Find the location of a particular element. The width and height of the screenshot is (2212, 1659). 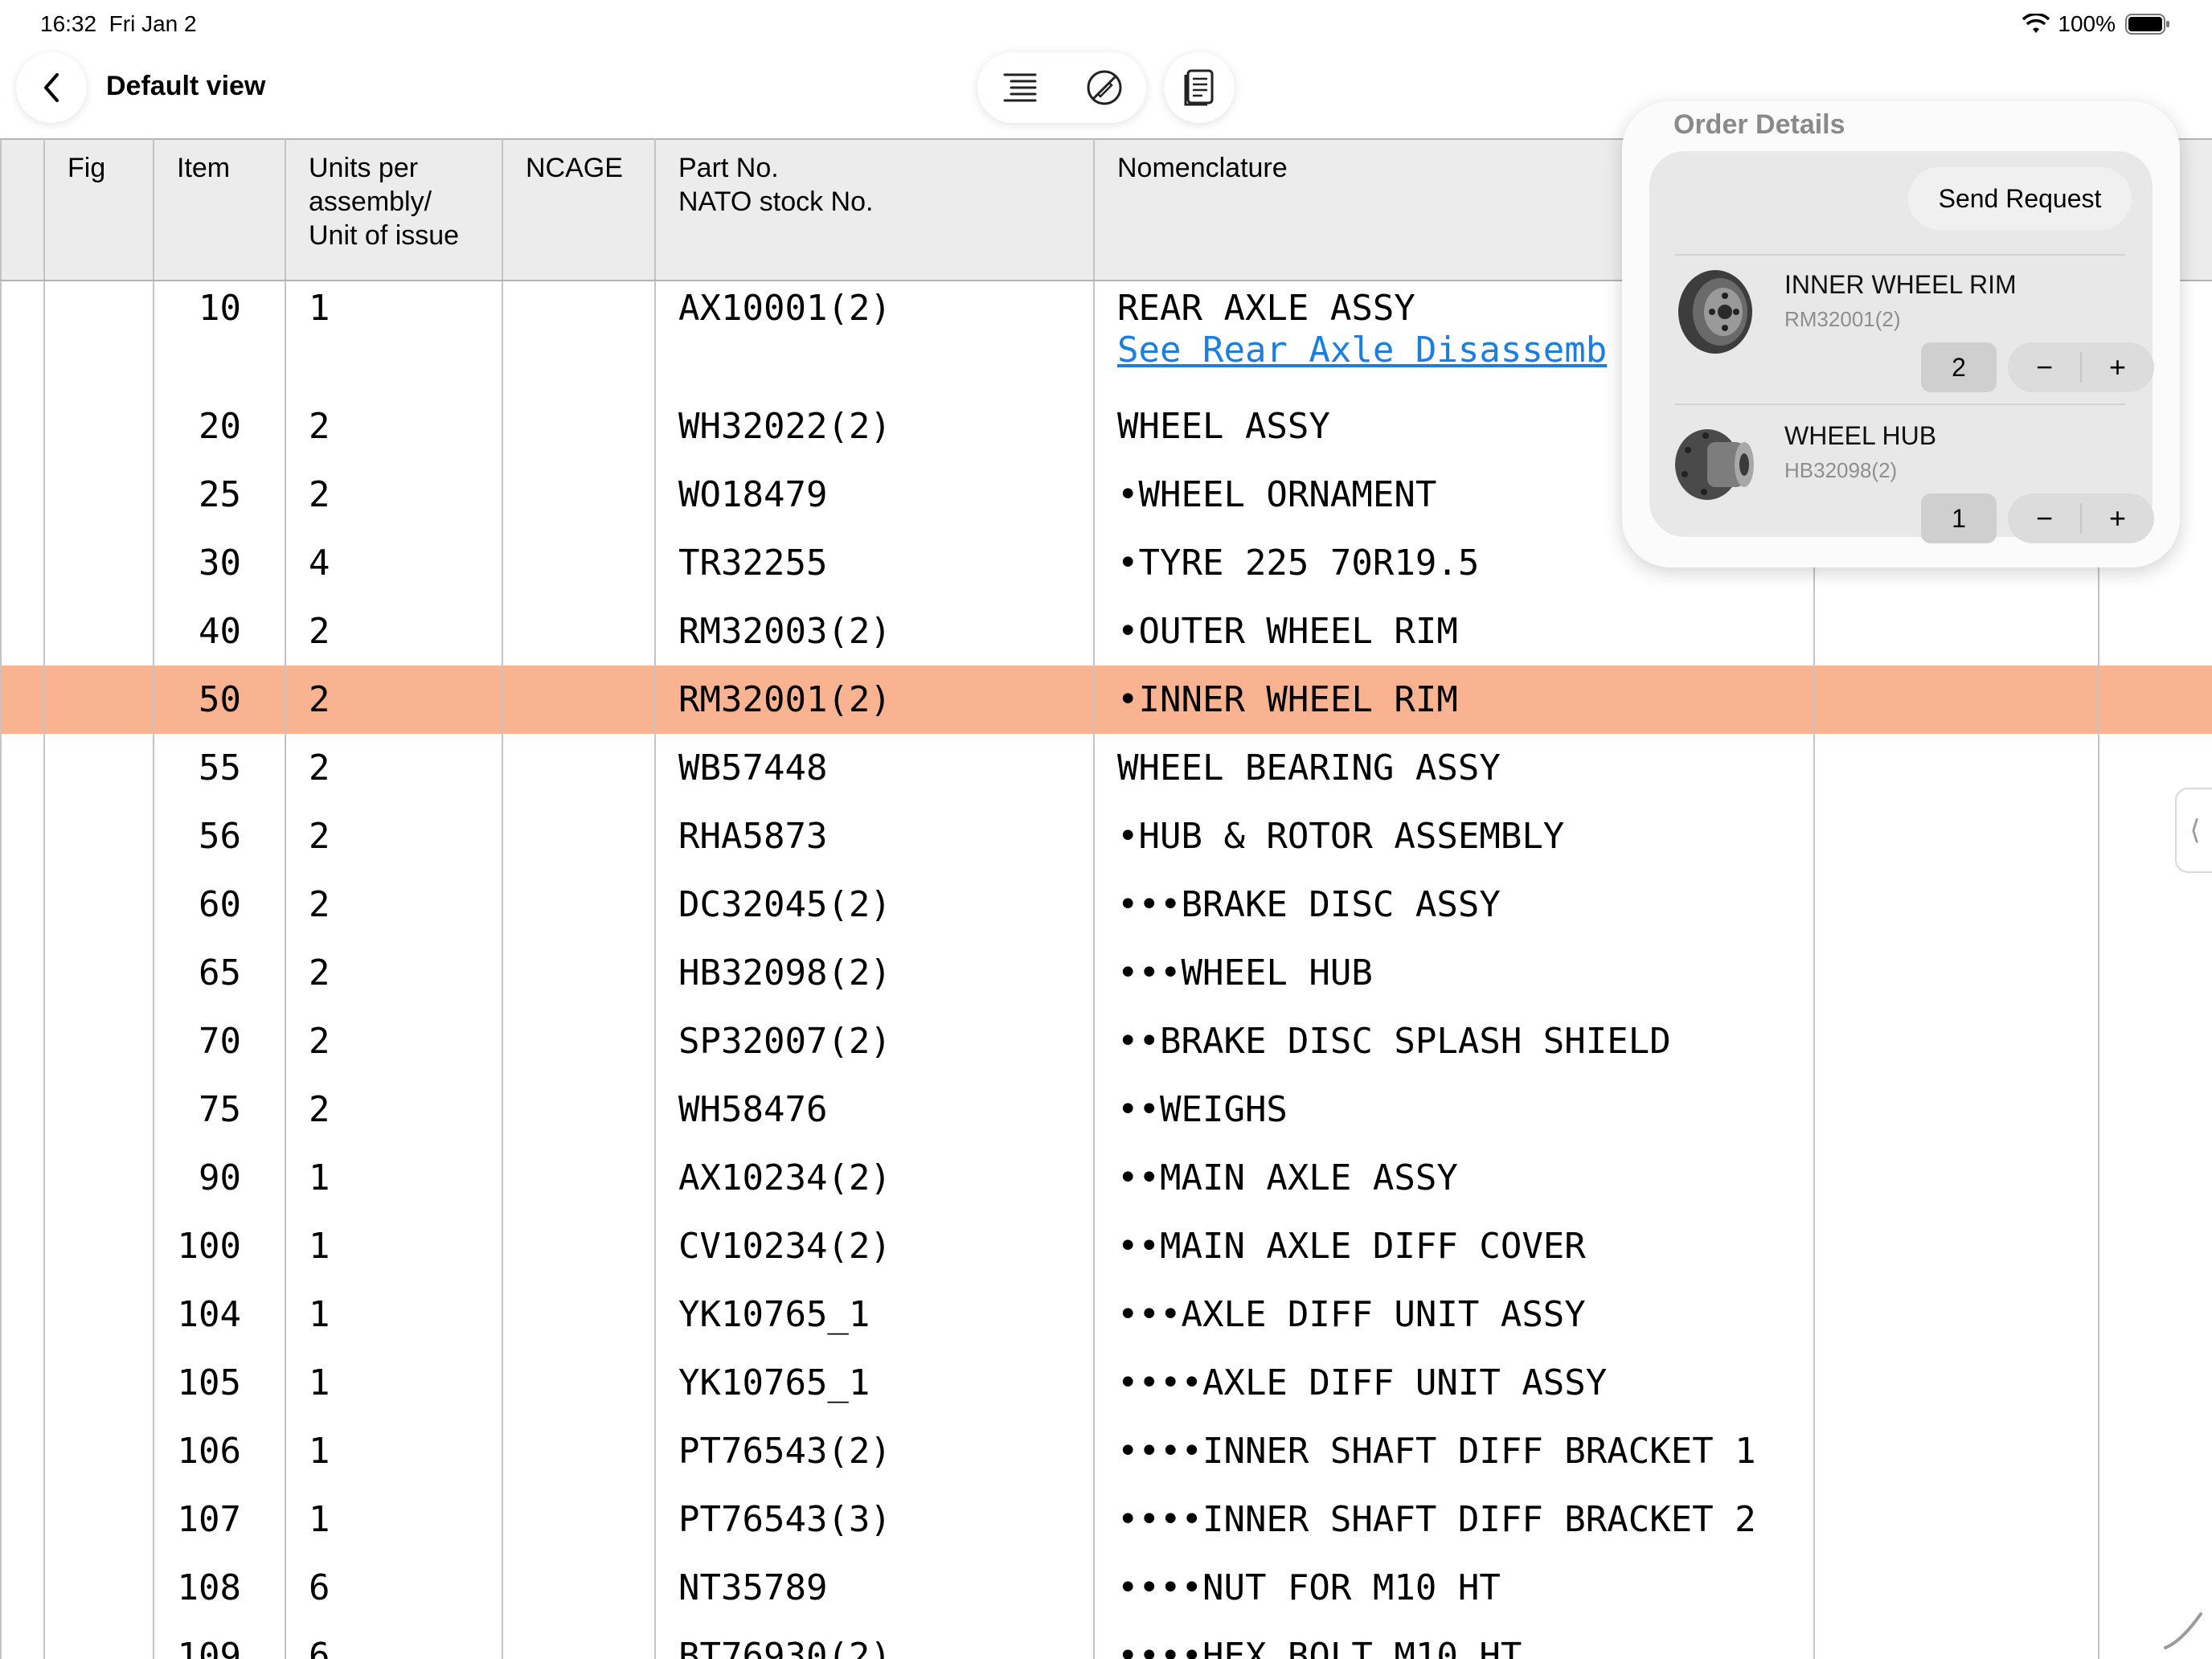

col-part-header: Part No. NATO stock No. is located at coordinates (874, 210).